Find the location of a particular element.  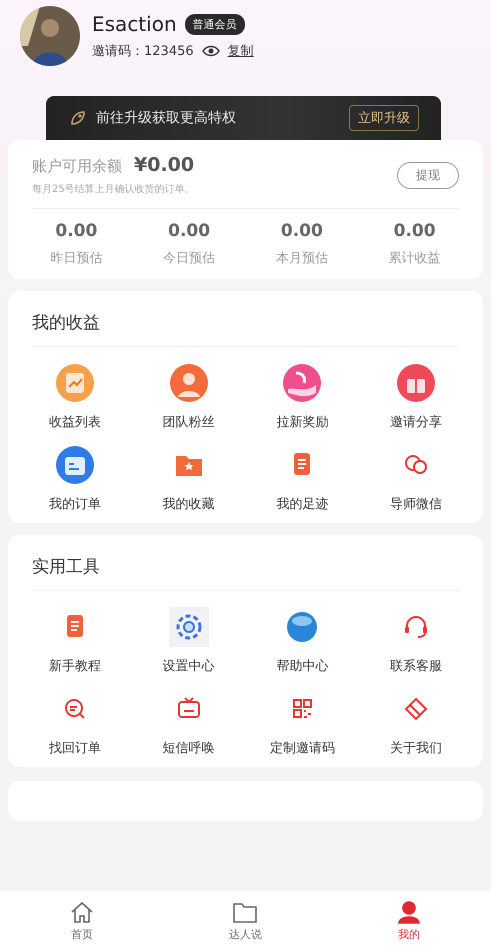

menu-label: 新手教程 is located at coordinates (74, 666).